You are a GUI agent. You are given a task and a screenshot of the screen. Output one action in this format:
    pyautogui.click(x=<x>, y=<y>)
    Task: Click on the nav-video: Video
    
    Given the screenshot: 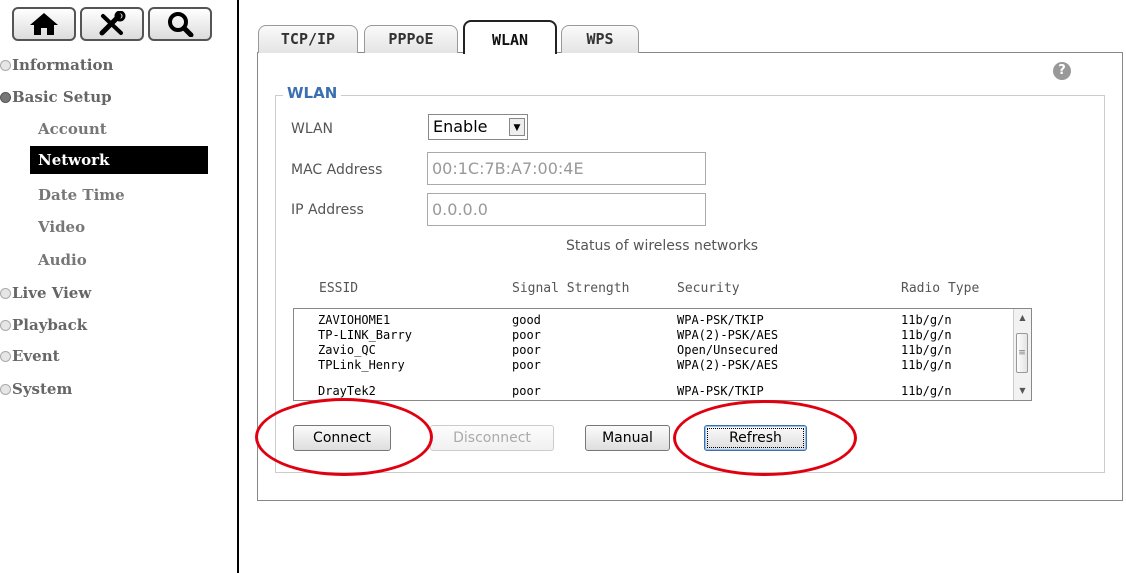 What is the action you would take?
    pyautogui.click(x=61, y=227)
    